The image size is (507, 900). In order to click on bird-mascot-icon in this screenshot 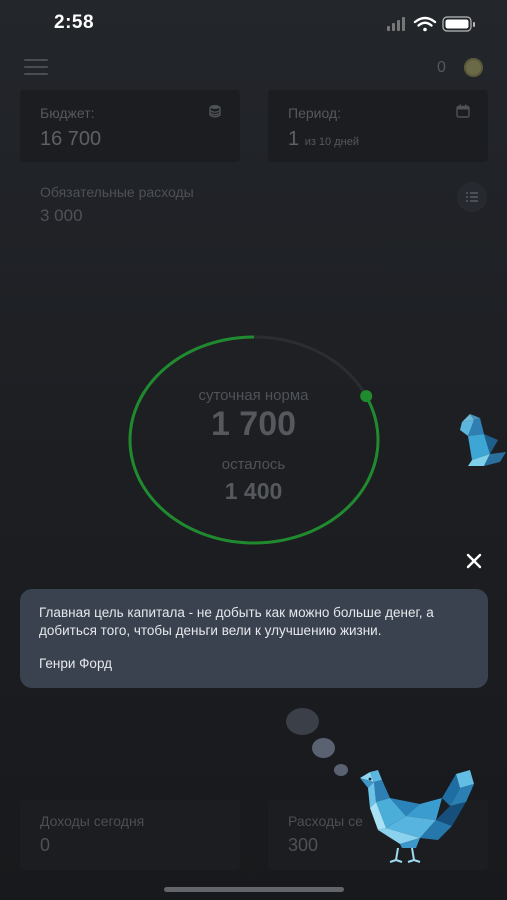, I will do `click(478, 440)`.